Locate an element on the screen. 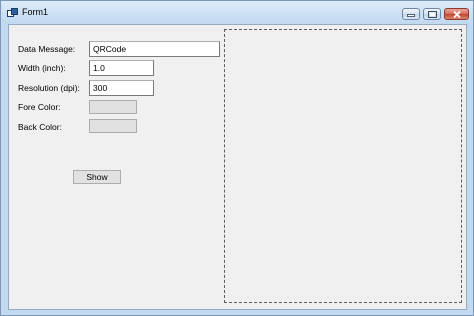 Image resolution: width=474 pixels, height=316 pixels. title-bar: Form1 is located at coordinates (237, 12).